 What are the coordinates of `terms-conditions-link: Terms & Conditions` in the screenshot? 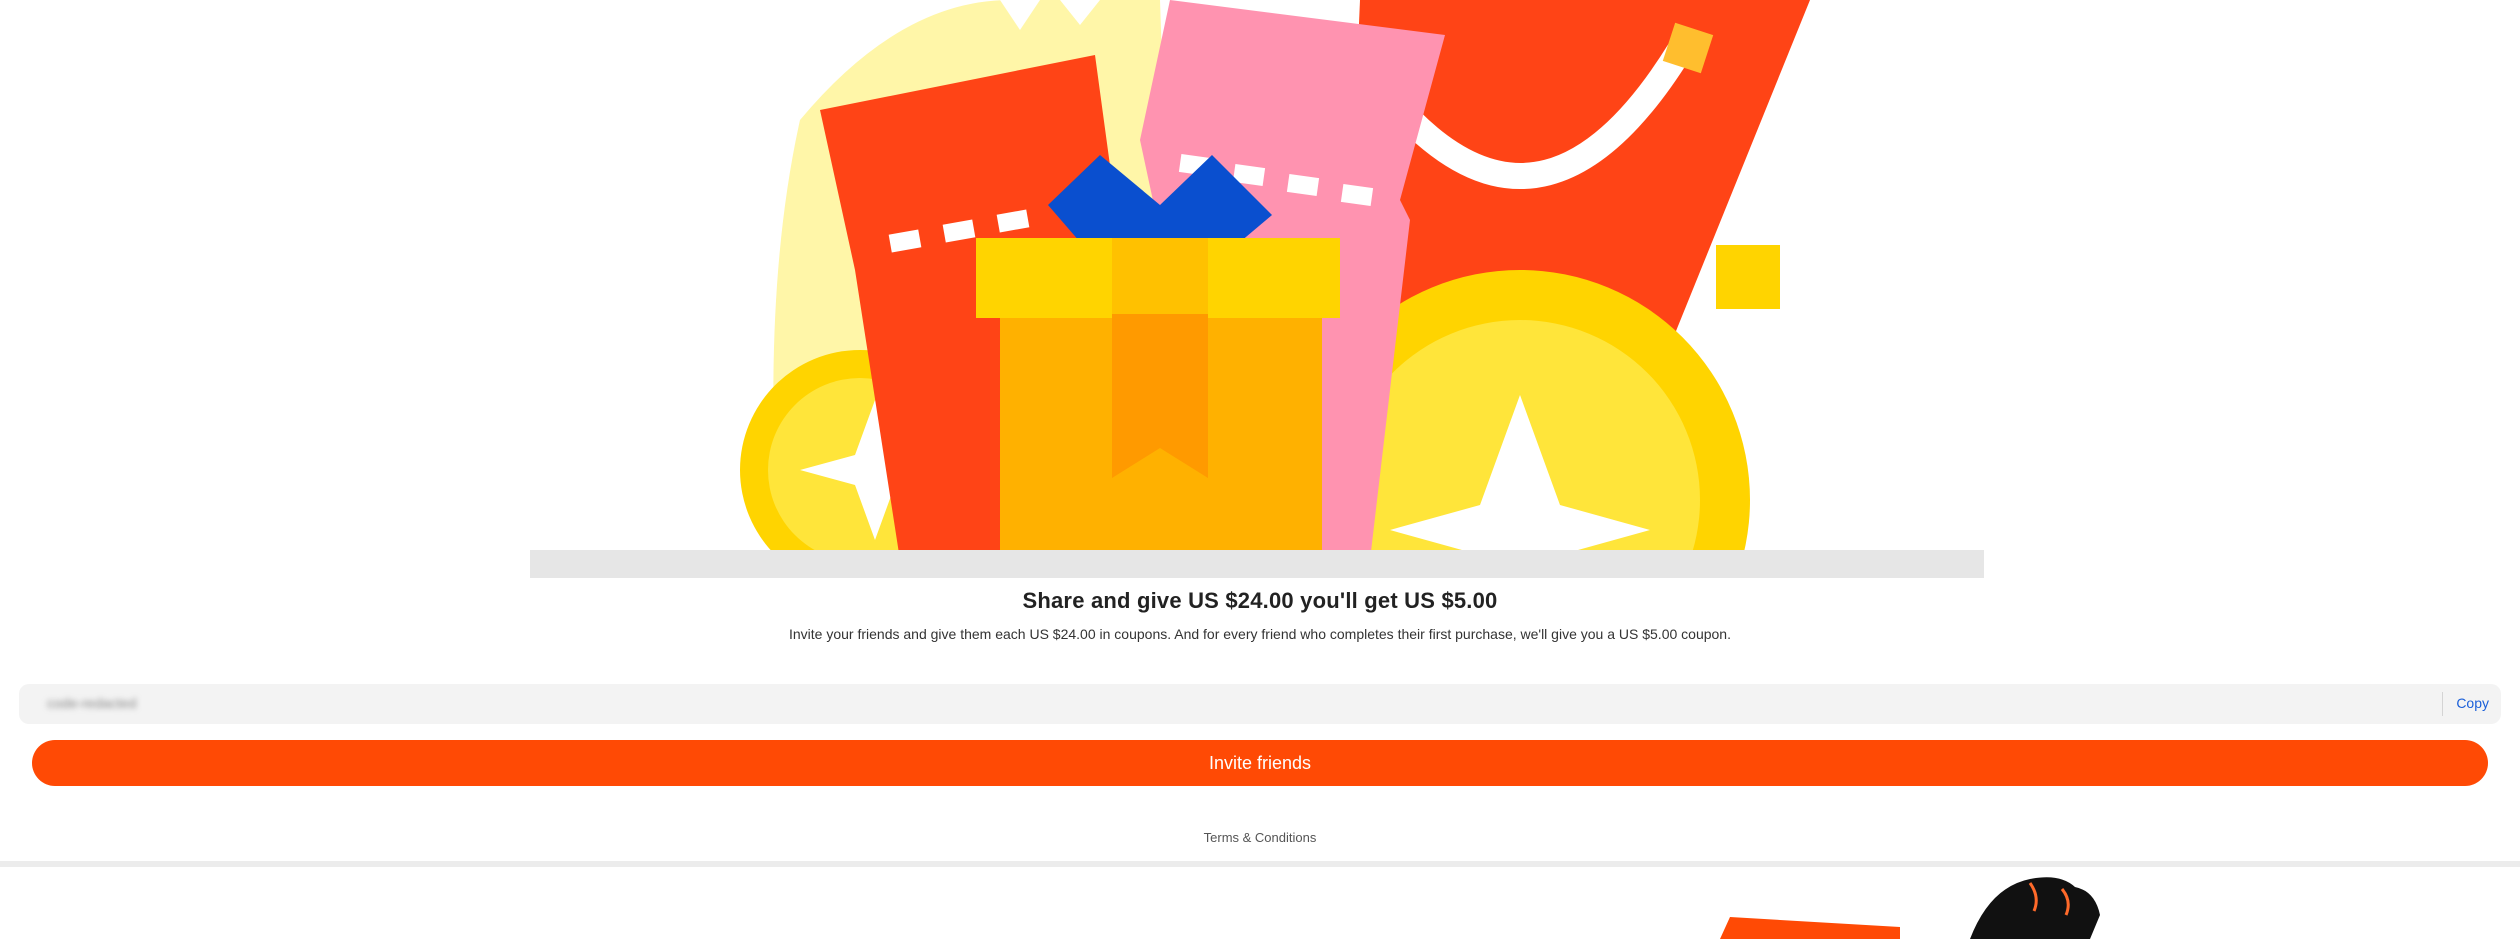 It's located at (1260, 837).